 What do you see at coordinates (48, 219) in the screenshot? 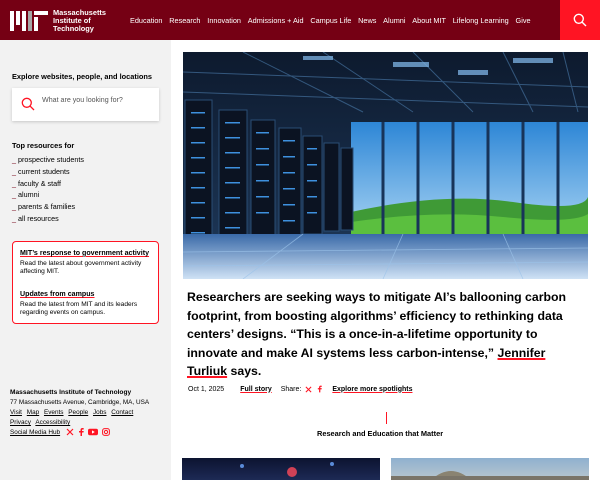
I see `resource-link-all-resources: _ all resources` at bounding box center [48, 219].